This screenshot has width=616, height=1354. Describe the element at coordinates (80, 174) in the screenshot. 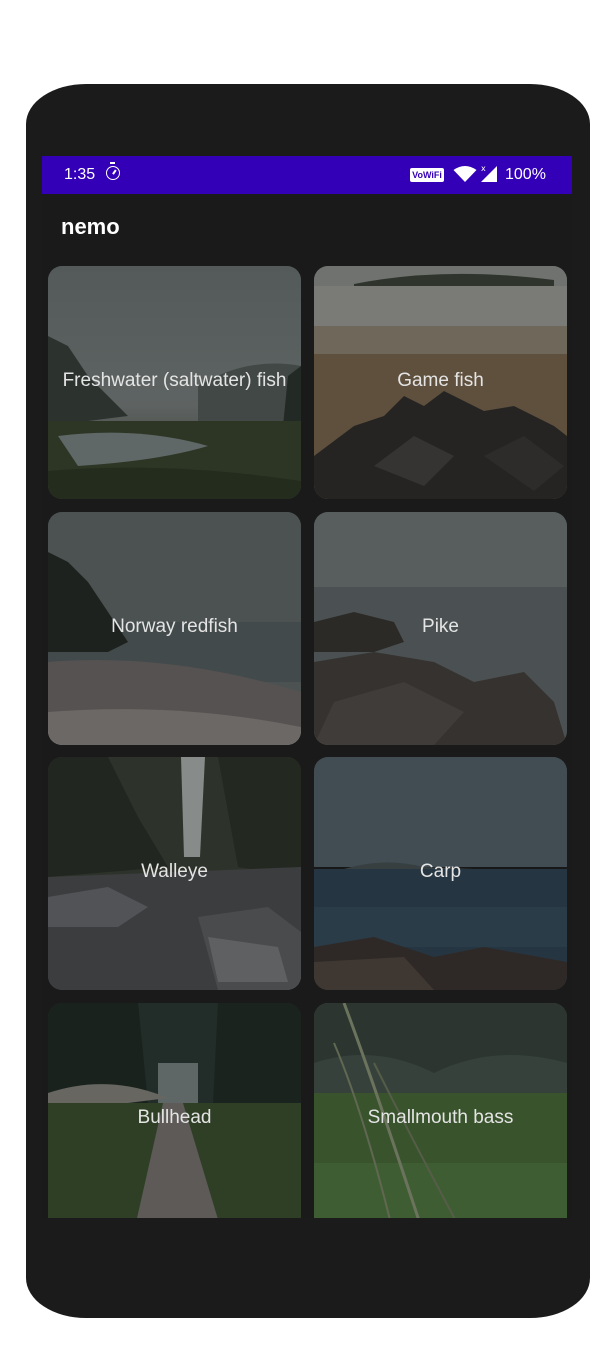

I see `status-time: 1:35` at that location.